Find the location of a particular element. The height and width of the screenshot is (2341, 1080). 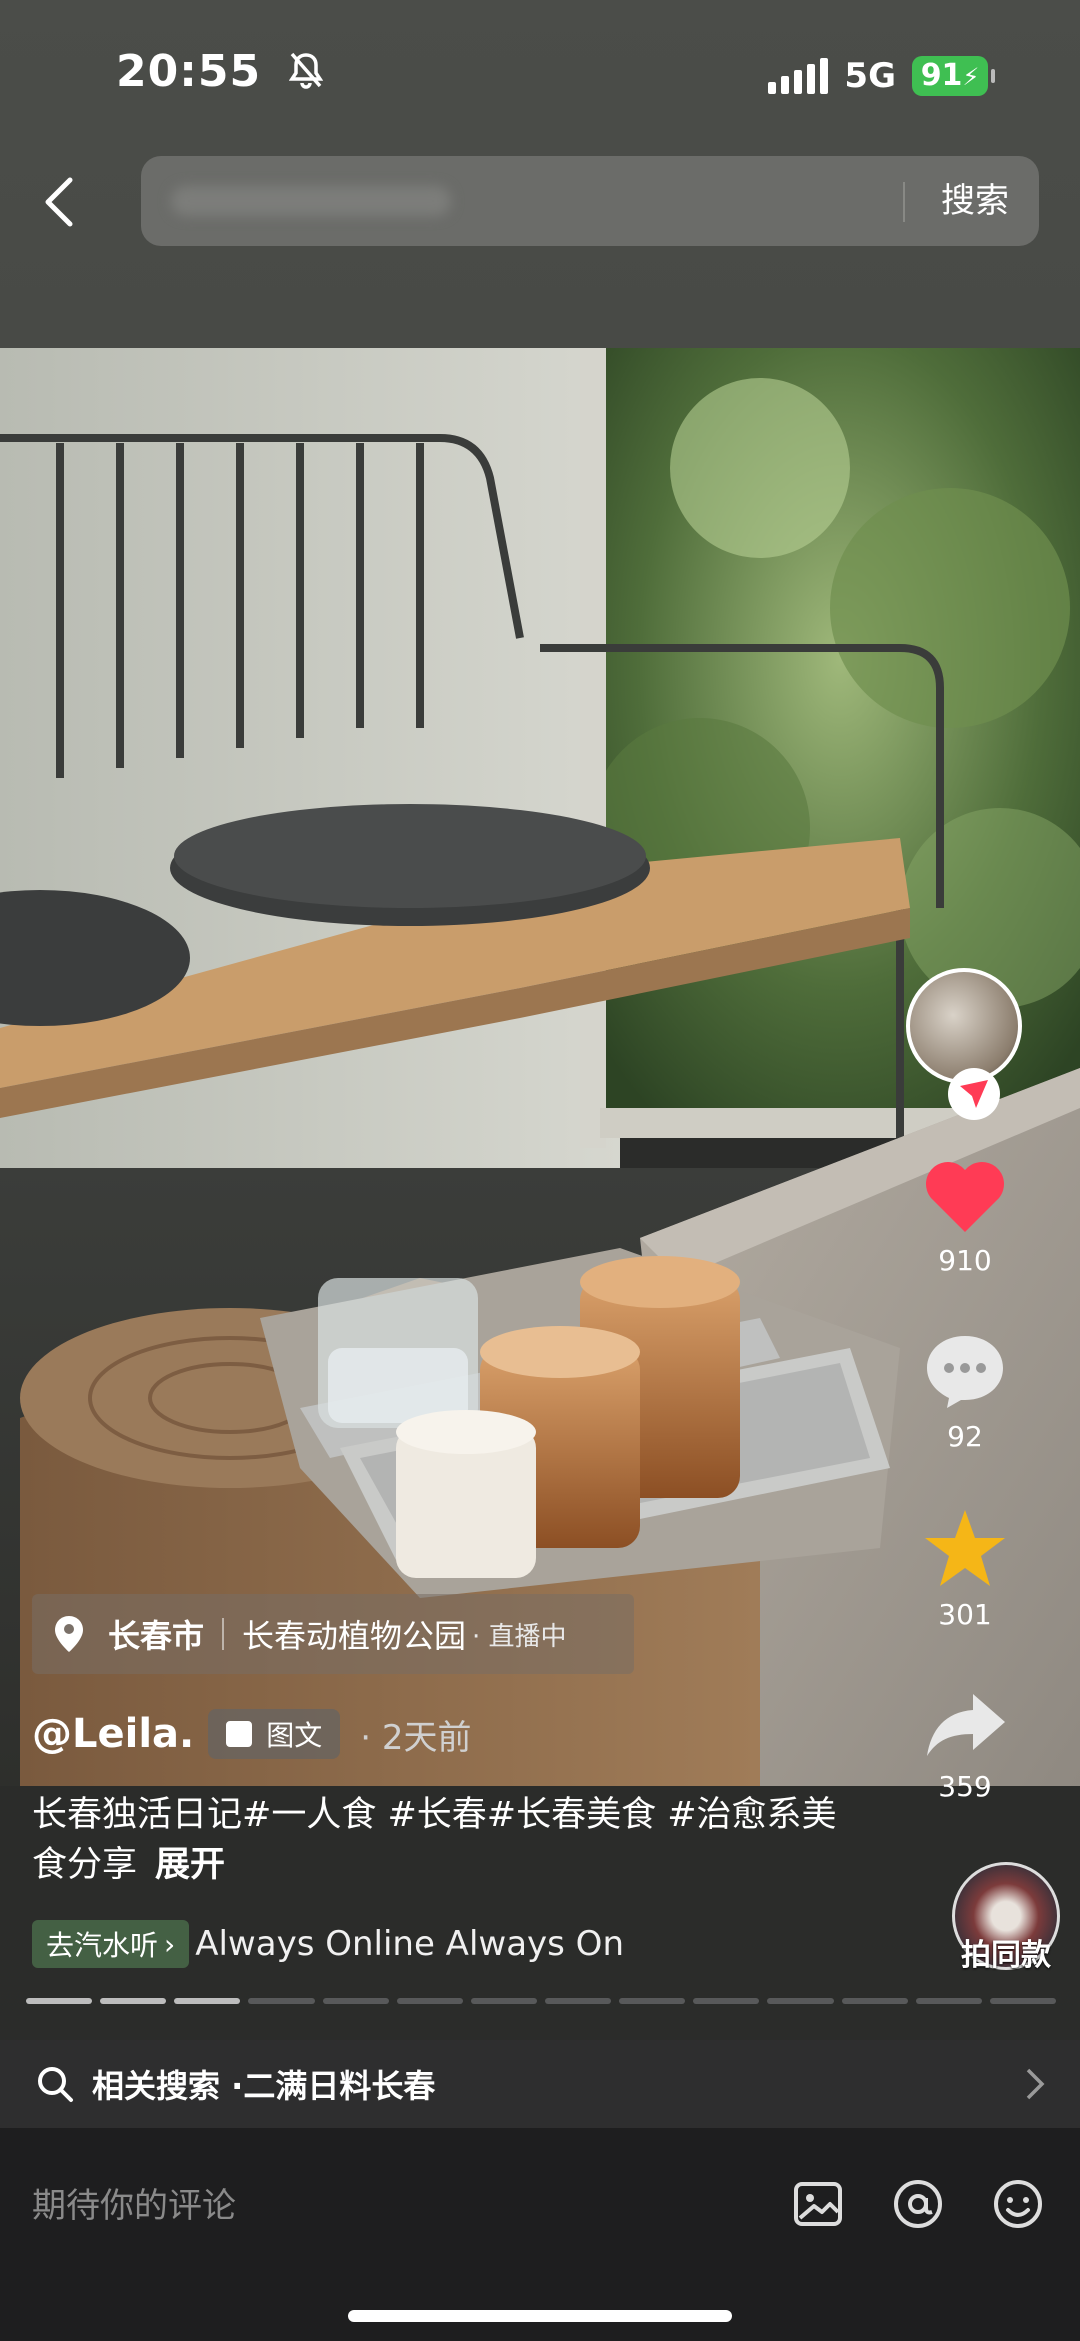

expand-link: 展开 is located at coordinates (190, 1865).